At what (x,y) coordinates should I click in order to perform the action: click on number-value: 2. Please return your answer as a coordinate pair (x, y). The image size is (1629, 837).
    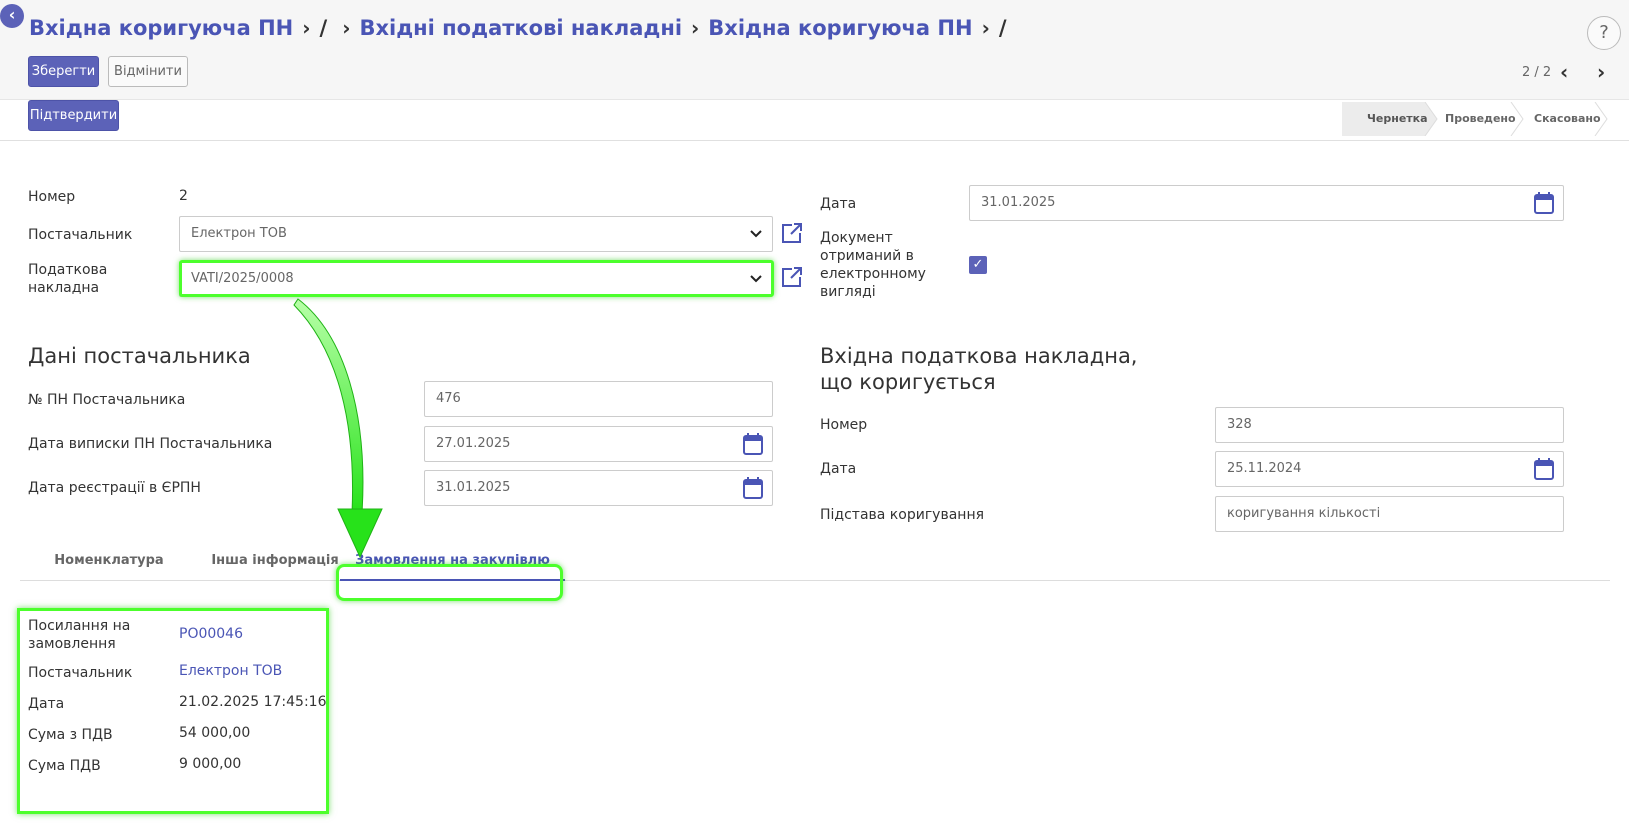
    Looking at the image, I should click on (183, 196).